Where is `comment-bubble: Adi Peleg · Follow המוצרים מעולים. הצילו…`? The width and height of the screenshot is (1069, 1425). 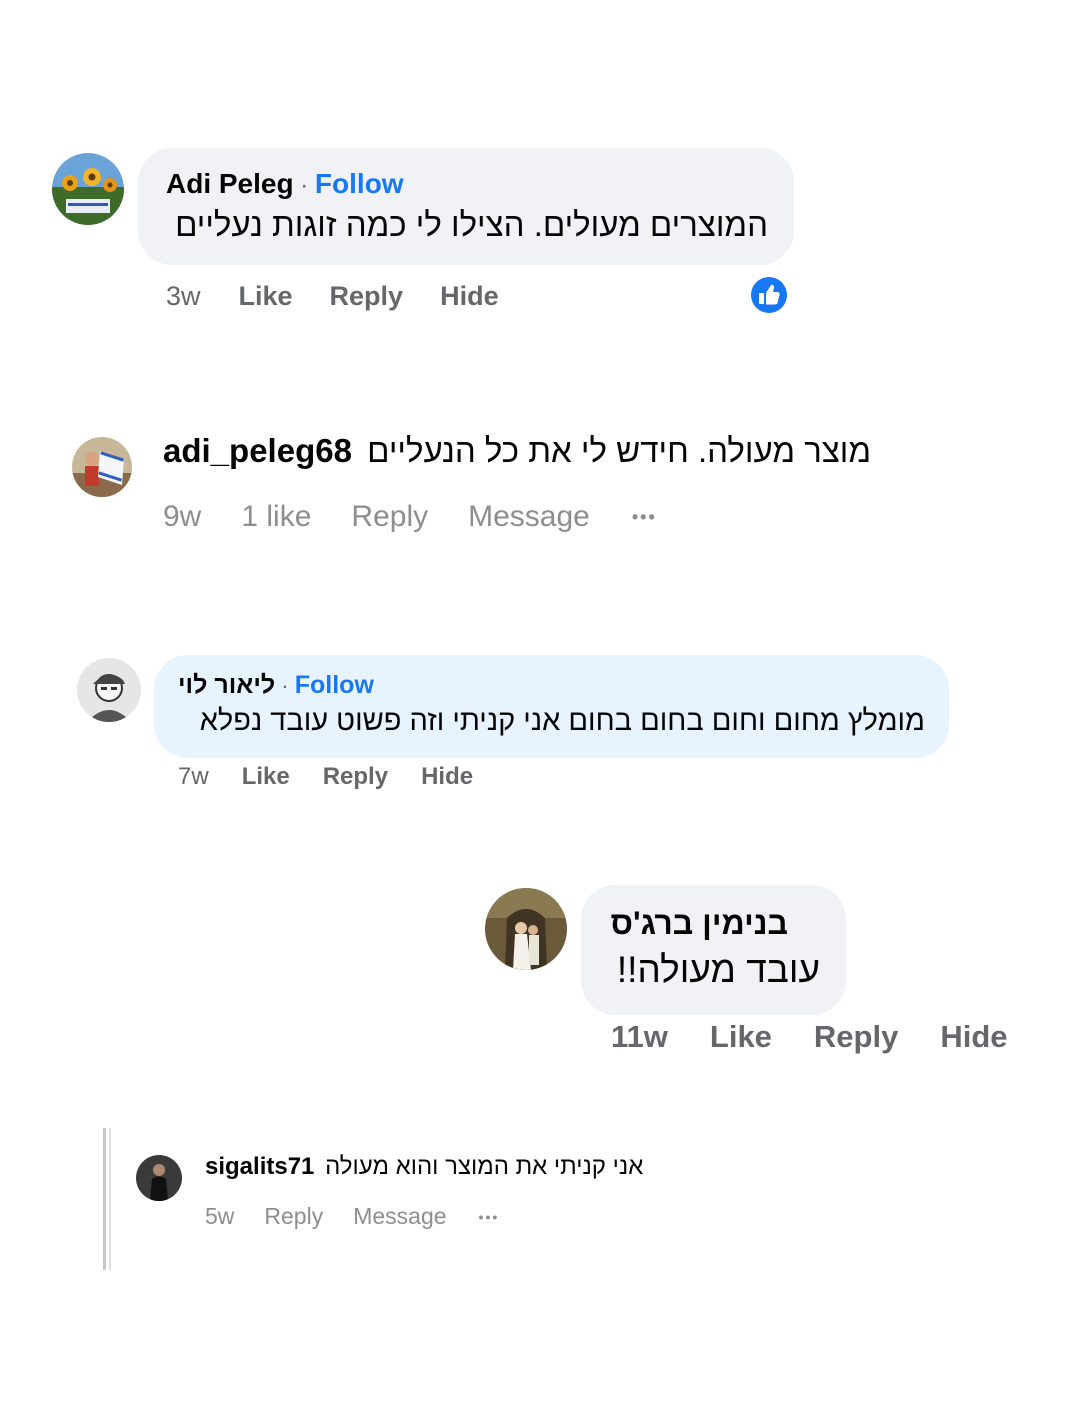
comment-bubble: Adi Peleg · Follow המוצרים מעולים. הצילו… is located at coordinates (466, 206).